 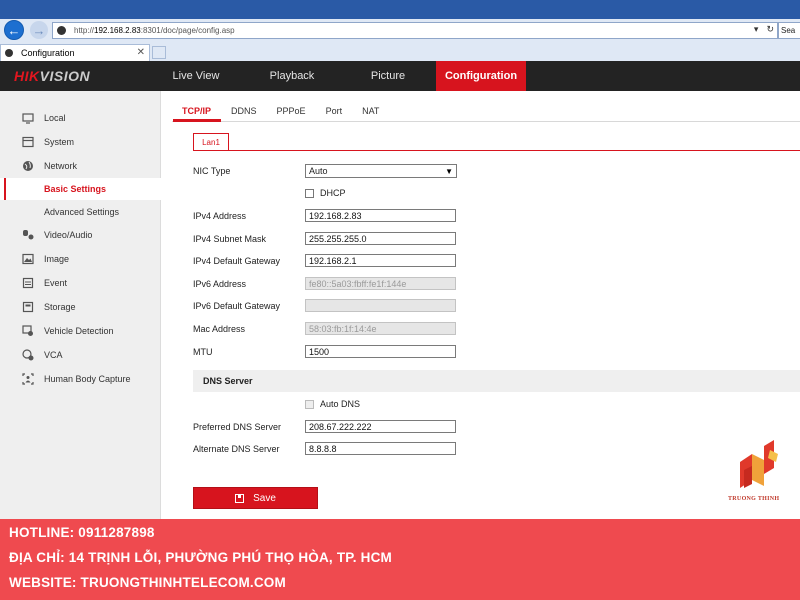 I want to click on window-top-strip, so click(x=400, y=9).